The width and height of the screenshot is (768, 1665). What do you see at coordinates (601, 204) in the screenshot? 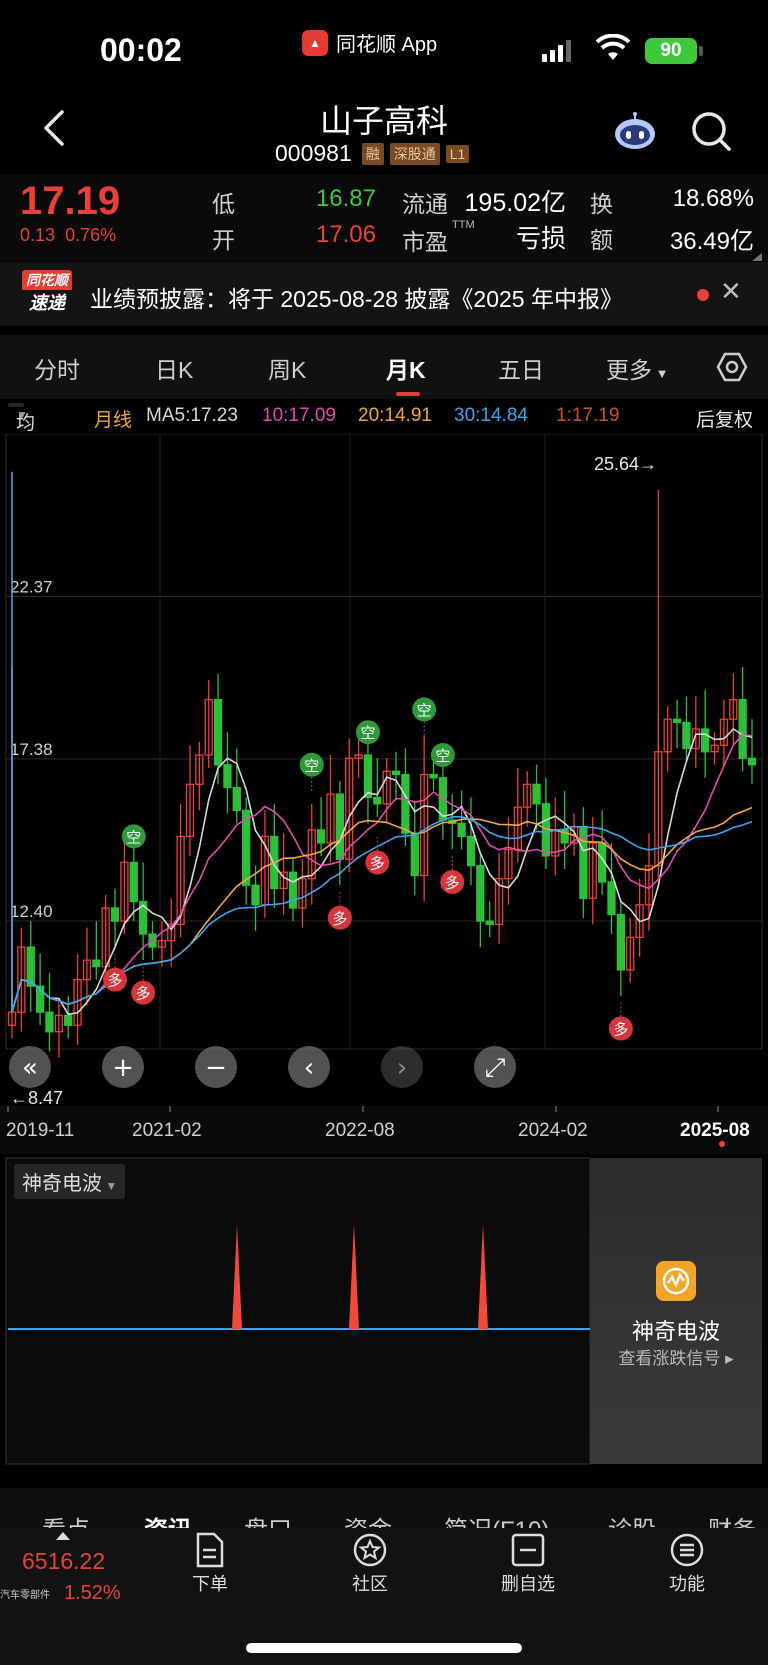
I see `turnover-label: 换` at bounding box center [601, 204].